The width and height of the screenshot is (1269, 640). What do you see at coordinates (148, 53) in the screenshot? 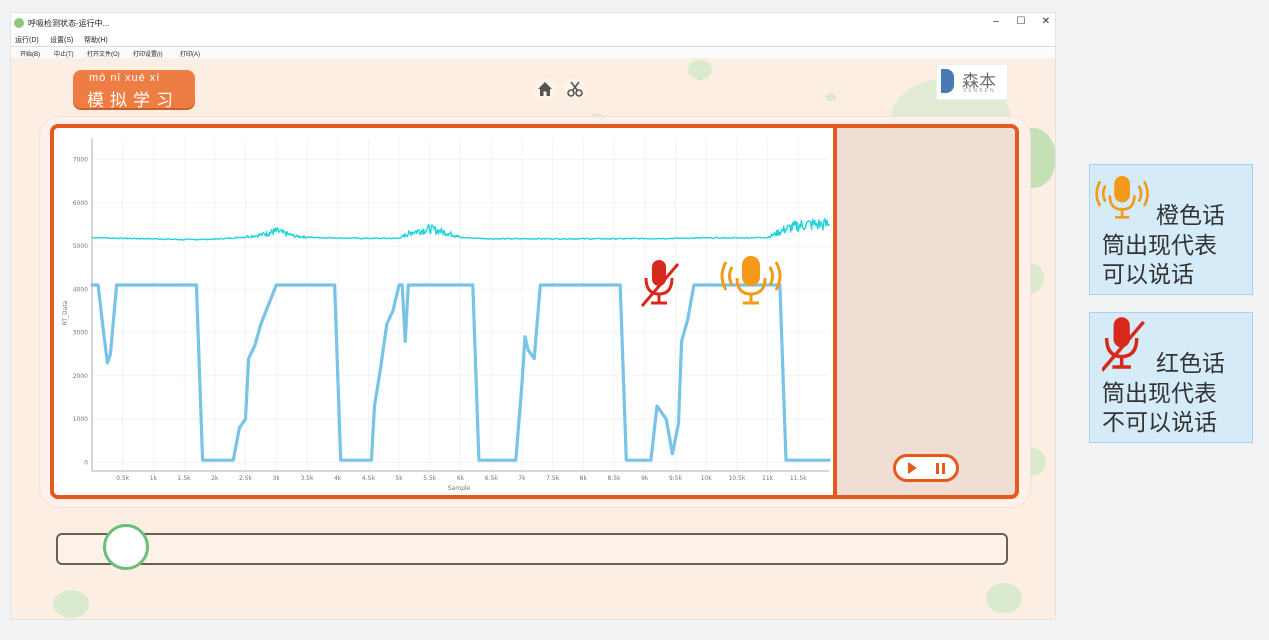
I see `toolbar-print-settings: 打印设置(I)` at bounding box center [148, 53].